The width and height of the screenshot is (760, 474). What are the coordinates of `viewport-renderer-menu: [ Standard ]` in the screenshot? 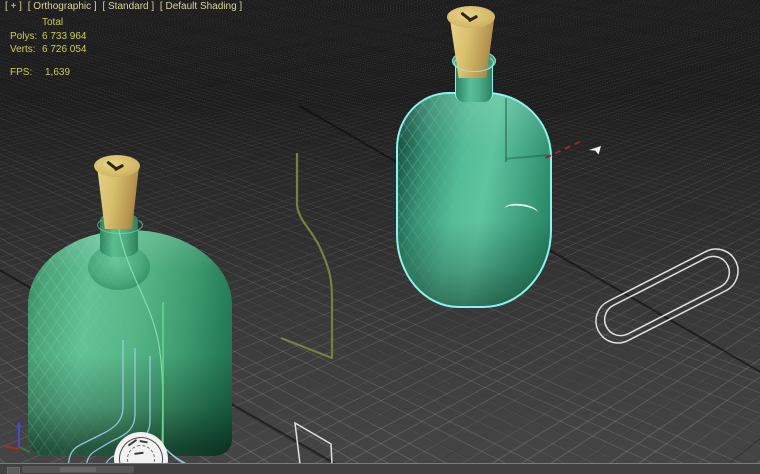 It's located at (128, 6).